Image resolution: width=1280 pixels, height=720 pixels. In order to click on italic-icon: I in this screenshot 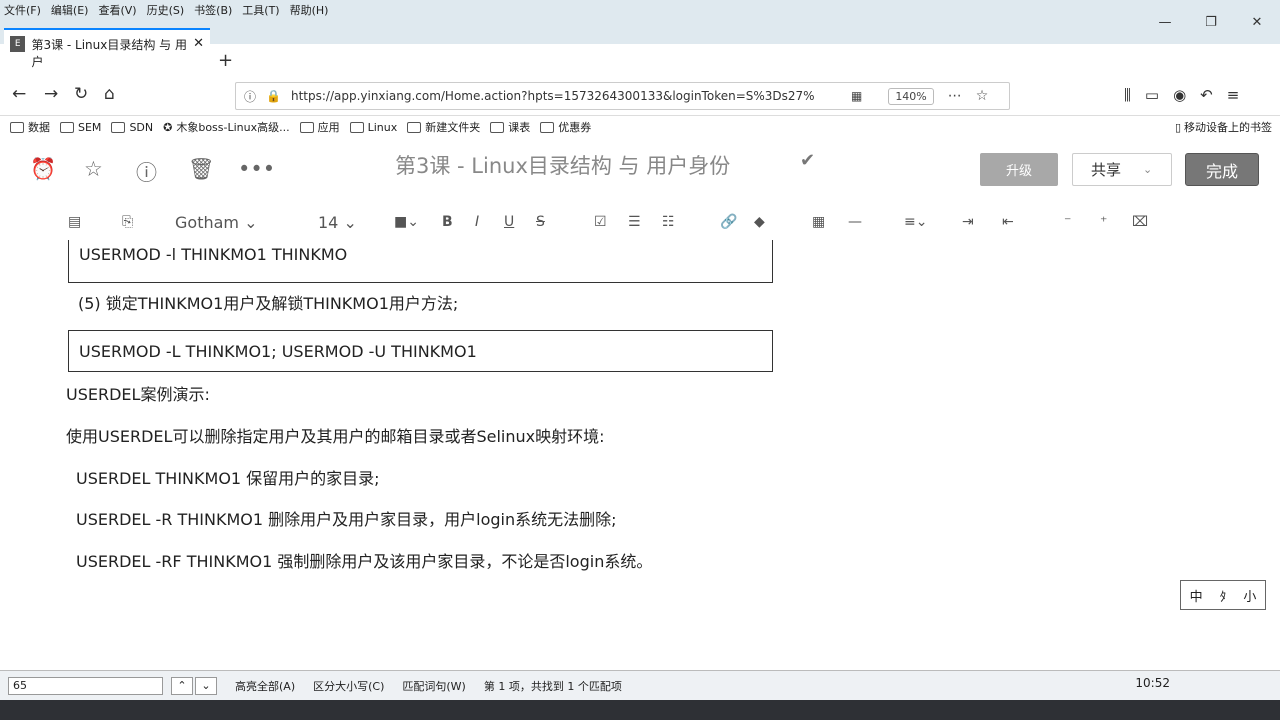, I will do `click(477, 222)`.